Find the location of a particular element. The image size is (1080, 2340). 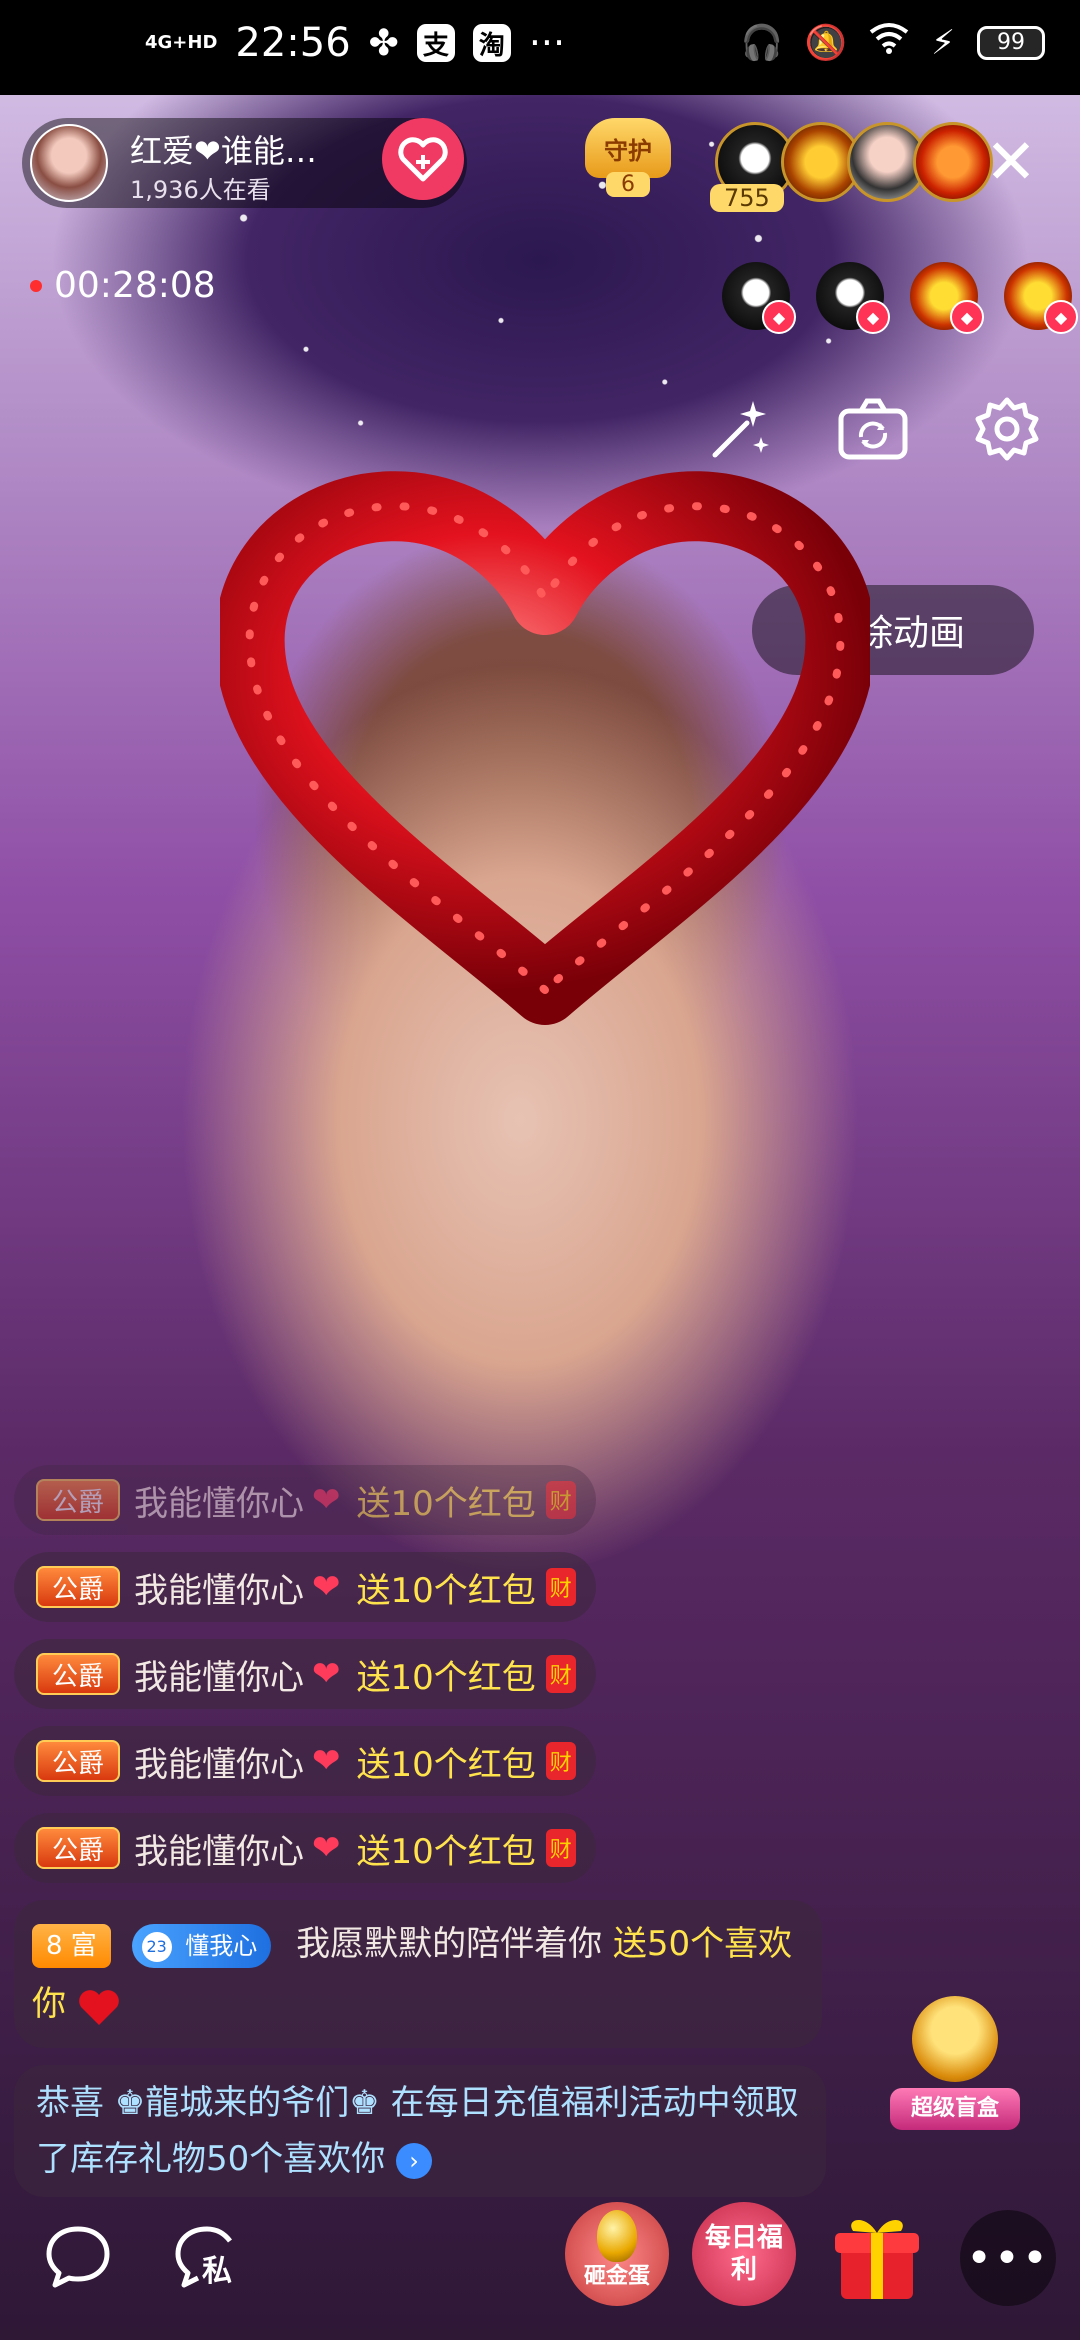

mystery-box-icon is located at coordinates (955, 2039).